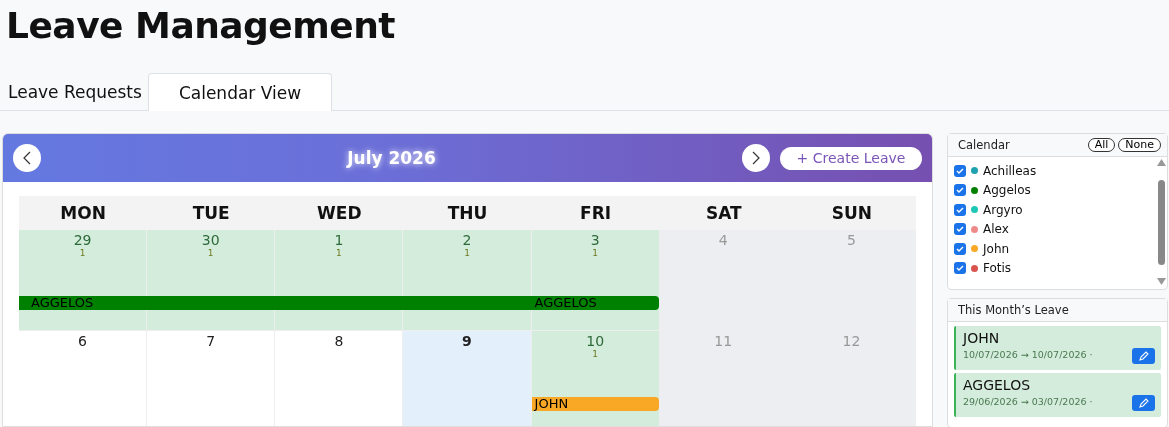  Describe the element at coordinates (997, 385) in the screenshot. I see `leave-name: AGGELOS` at that location.